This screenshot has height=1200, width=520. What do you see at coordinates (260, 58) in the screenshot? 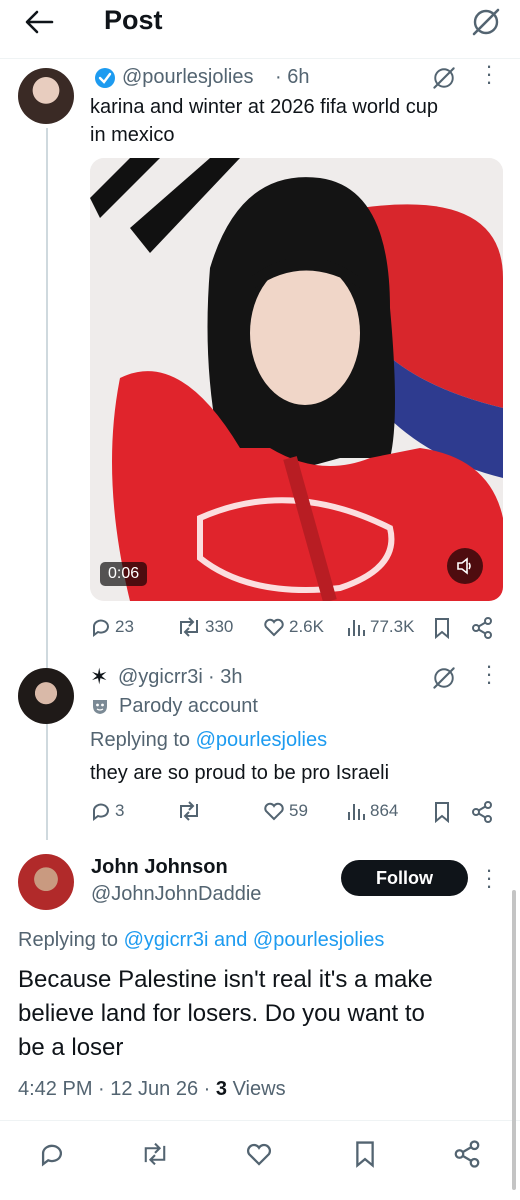
I see `header-divider` at bounding box center [260, 58].